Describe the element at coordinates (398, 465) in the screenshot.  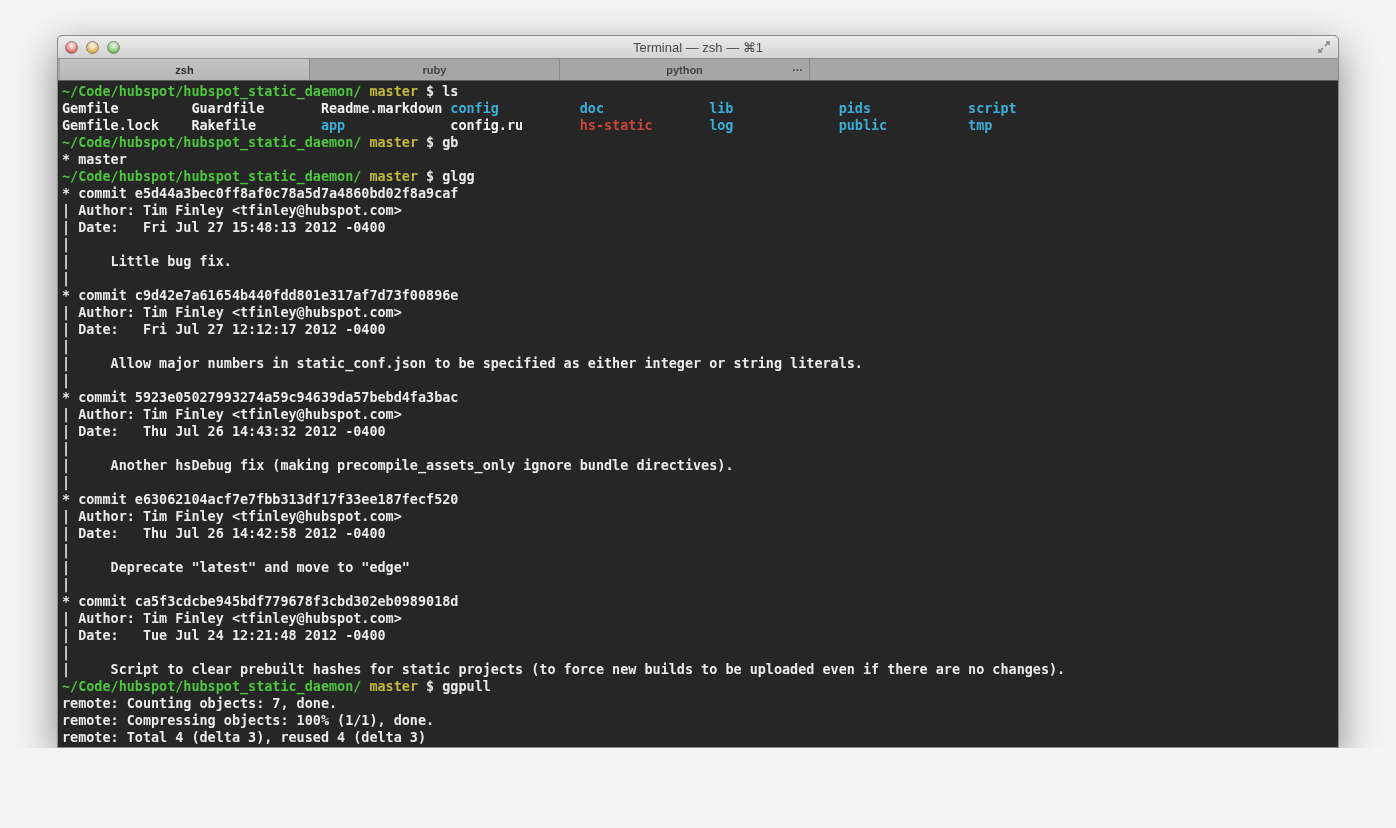
I see `output-line: | Another hsDebug fix (making precompile_assets_only ignore bundle directives).` at that location.